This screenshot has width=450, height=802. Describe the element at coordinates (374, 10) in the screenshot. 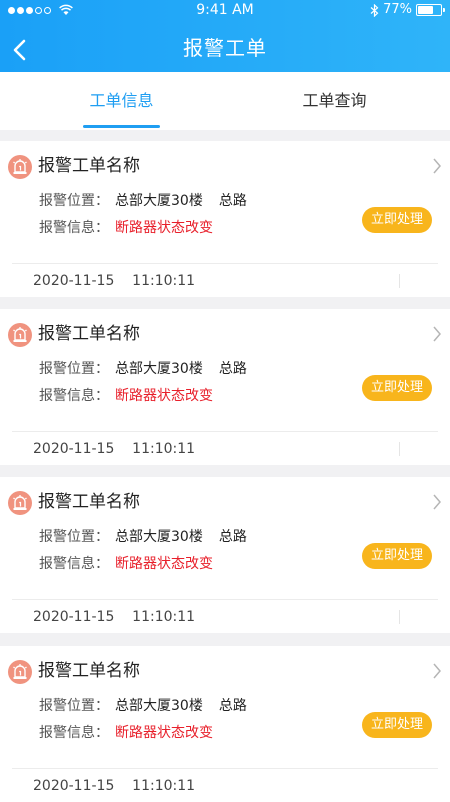

I see `bluetooth-icon` at that location.